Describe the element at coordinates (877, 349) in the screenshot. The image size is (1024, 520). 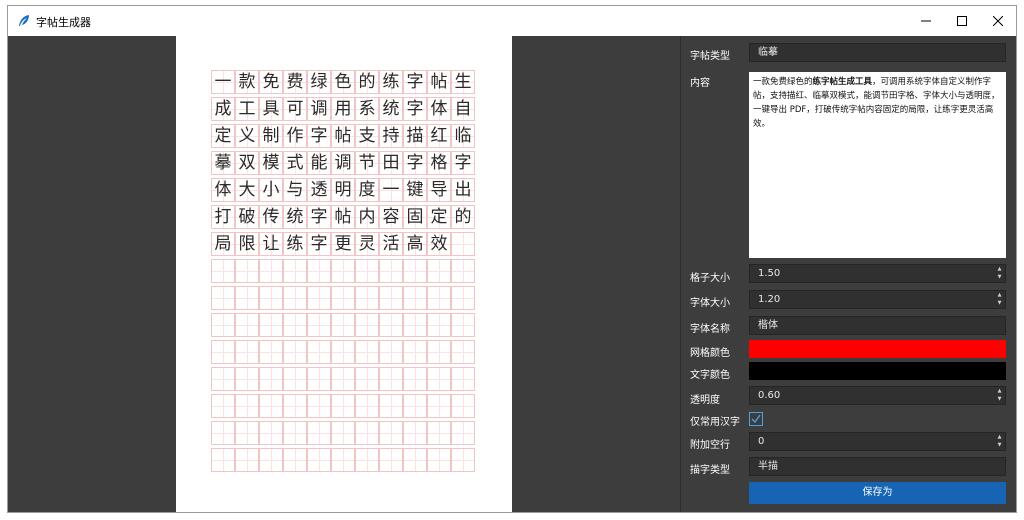
I see `grid-color-swatch` at that location.